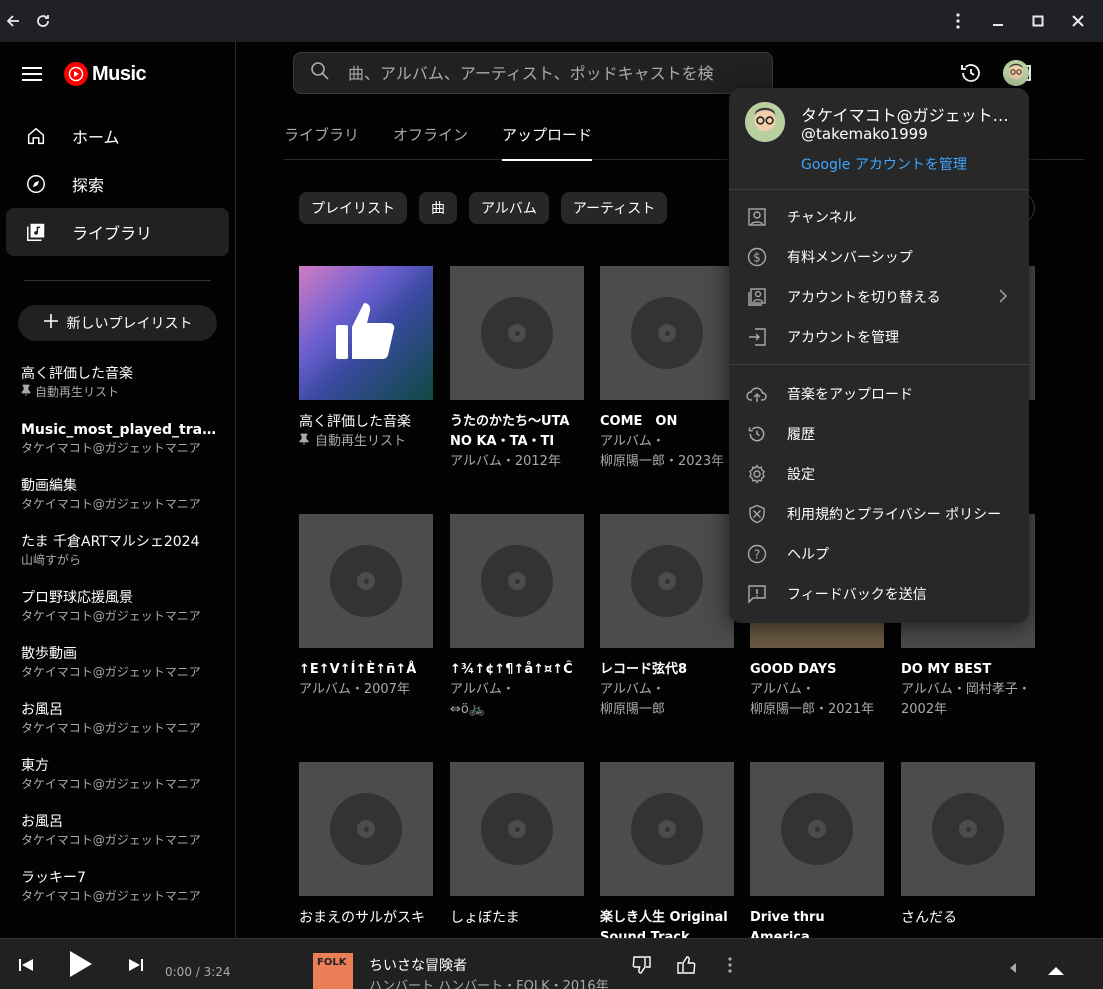  Describe the element at coordinates (366, 359) in the screenshot. I see `album-card: 高く評価した音楽 自動再生リスト` at that location.